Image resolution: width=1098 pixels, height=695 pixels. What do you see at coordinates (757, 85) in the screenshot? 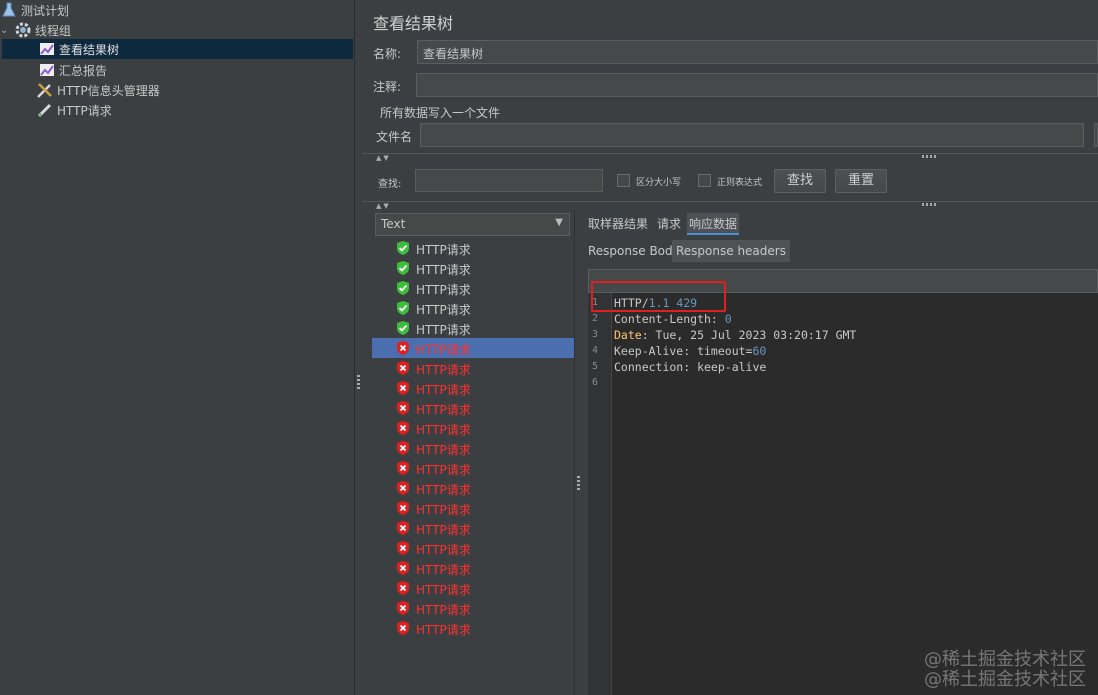
I see `comment-field` at bounding box center [757, 85].